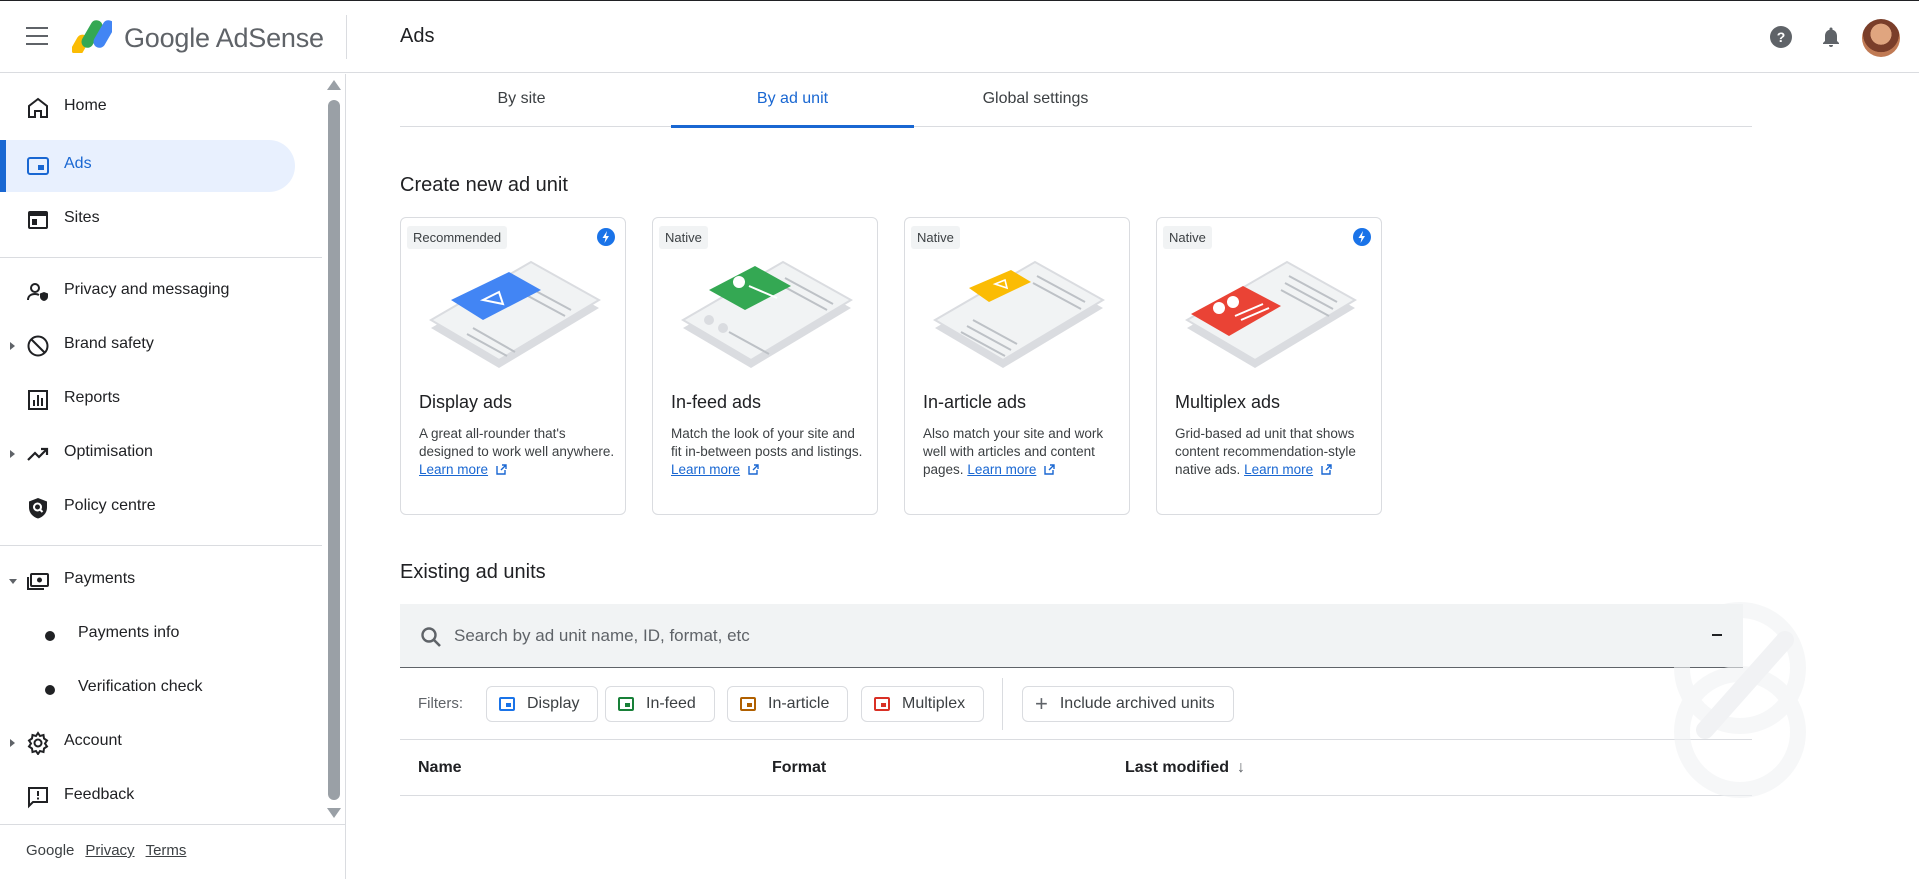  Describe the element at coordinates (1035, 100) in the screenshot. I see `tab-global-settings: Global settings` at that location.